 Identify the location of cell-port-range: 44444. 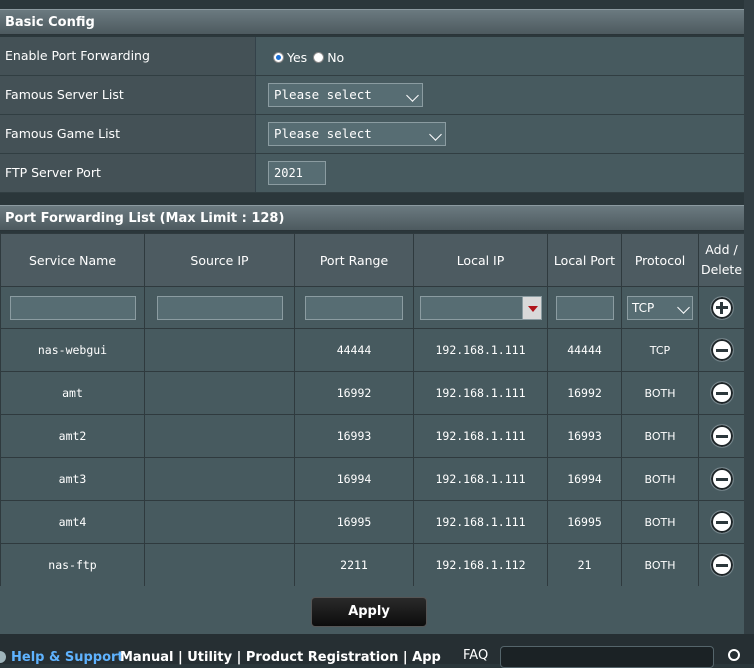
(354, 350).